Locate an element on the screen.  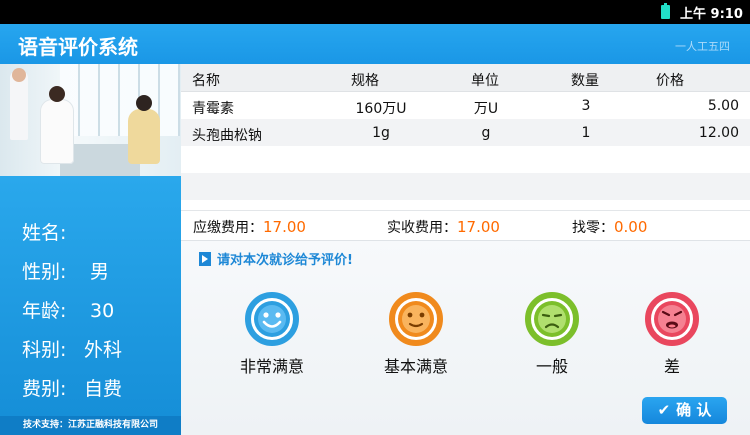
header-name: 名称 is located at coordinates (206, 81).